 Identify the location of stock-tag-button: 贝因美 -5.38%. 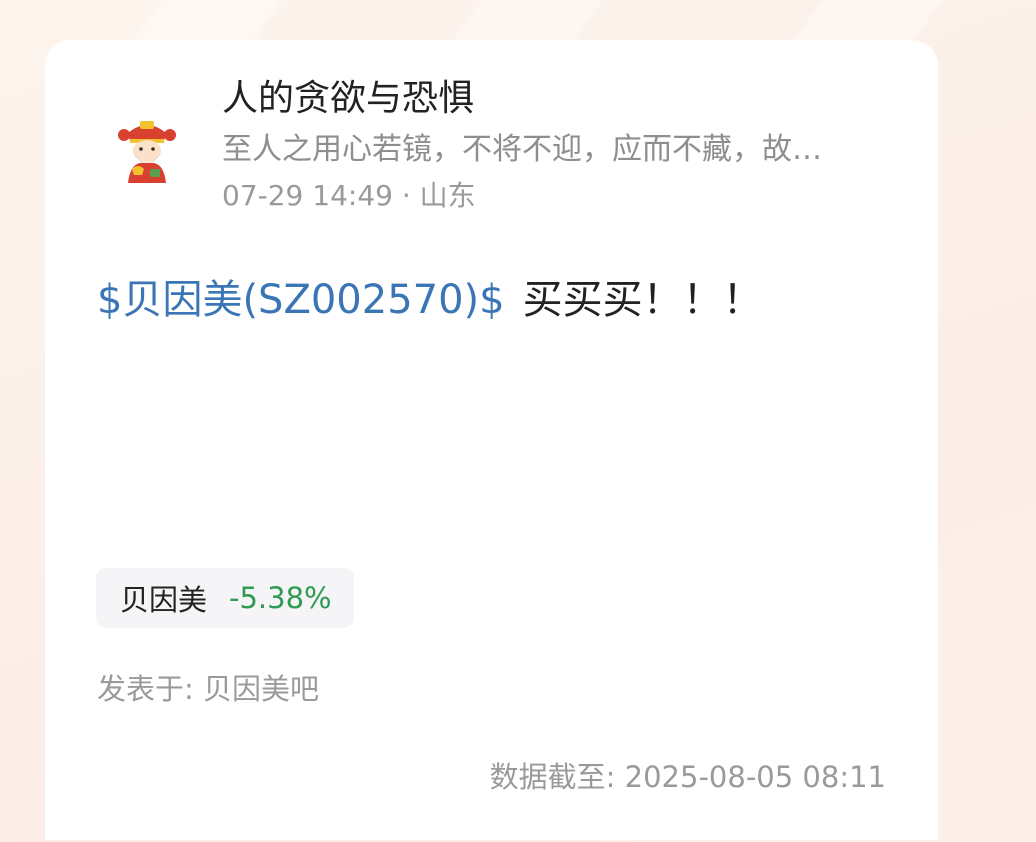
(225, 598).